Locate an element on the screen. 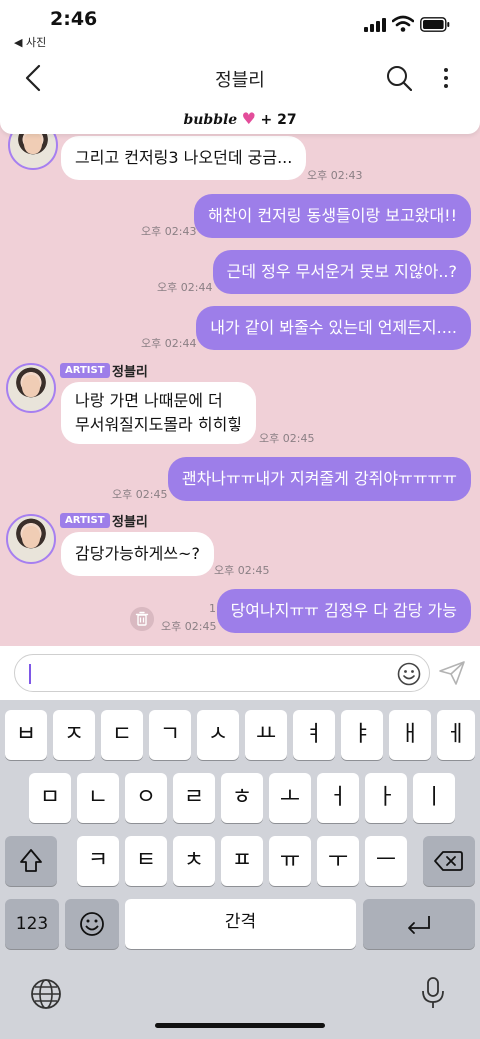 Image resolution: width=480 pixels, height=1039 pixels. nav-bar: 정블리 is located at coordinates (240, 78).